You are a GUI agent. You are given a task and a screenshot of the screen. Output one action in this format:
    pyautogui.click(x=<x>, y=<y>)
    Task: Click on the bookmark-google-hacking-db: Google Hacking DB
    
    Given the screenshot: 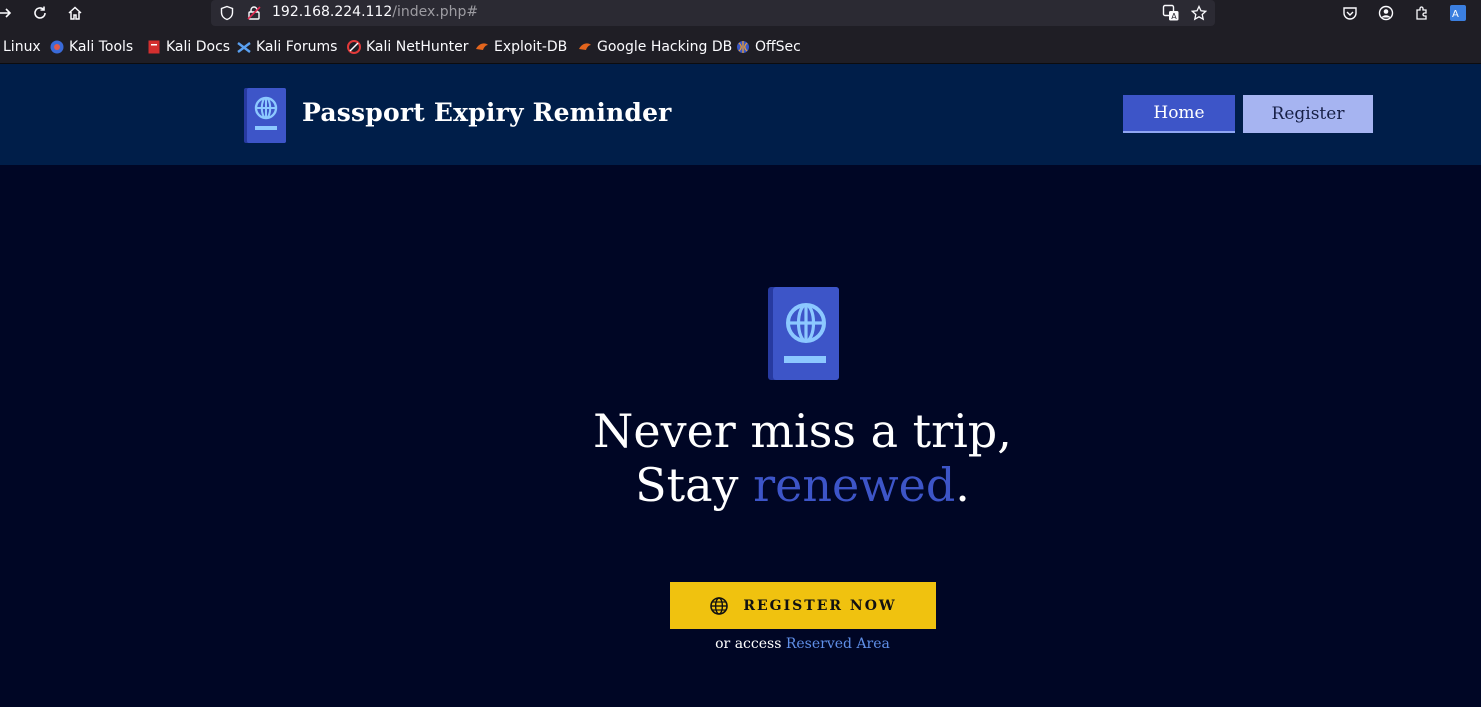 What is the action you would take?
    pyautogui.click(x=655, y=47)
    